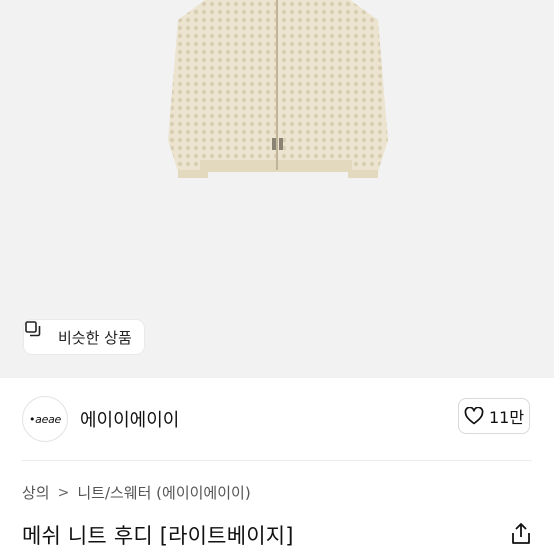 This screenshot has height=554, width=554. I want to click on like-count: 11만, so click(506, 417).